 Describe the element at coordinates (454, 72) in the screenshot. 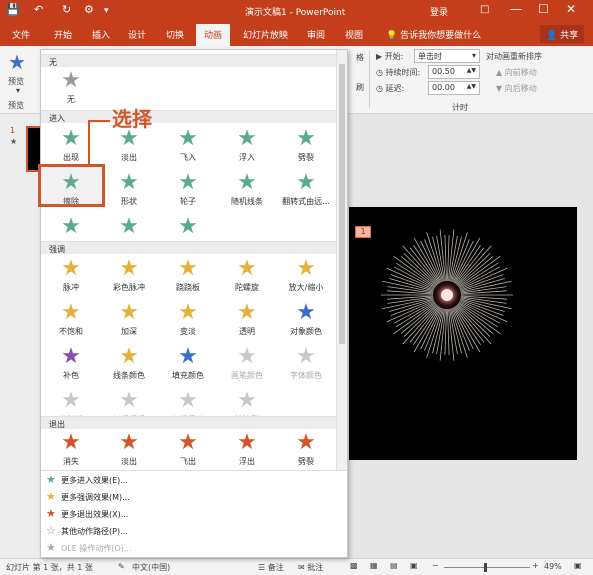

I see `duration-input: 00.50 ▲▼` at that location.